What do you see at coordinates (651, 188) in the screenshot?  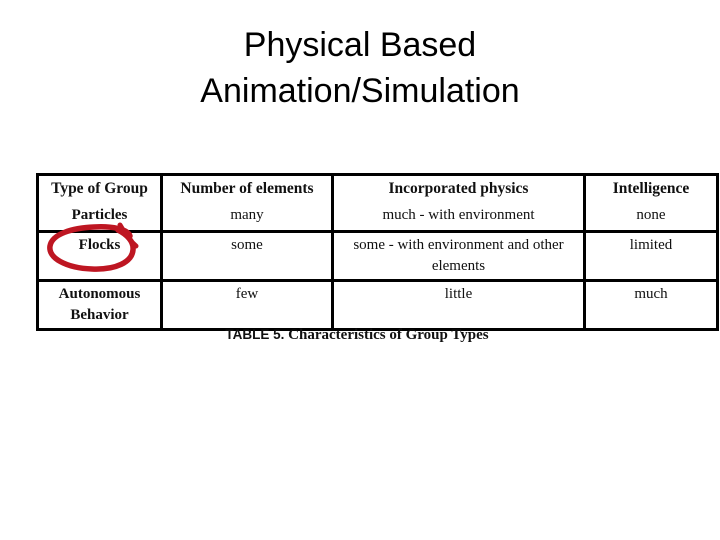 I see `column-header-intelligence: Intelligence` at bounding box center [651, 188].